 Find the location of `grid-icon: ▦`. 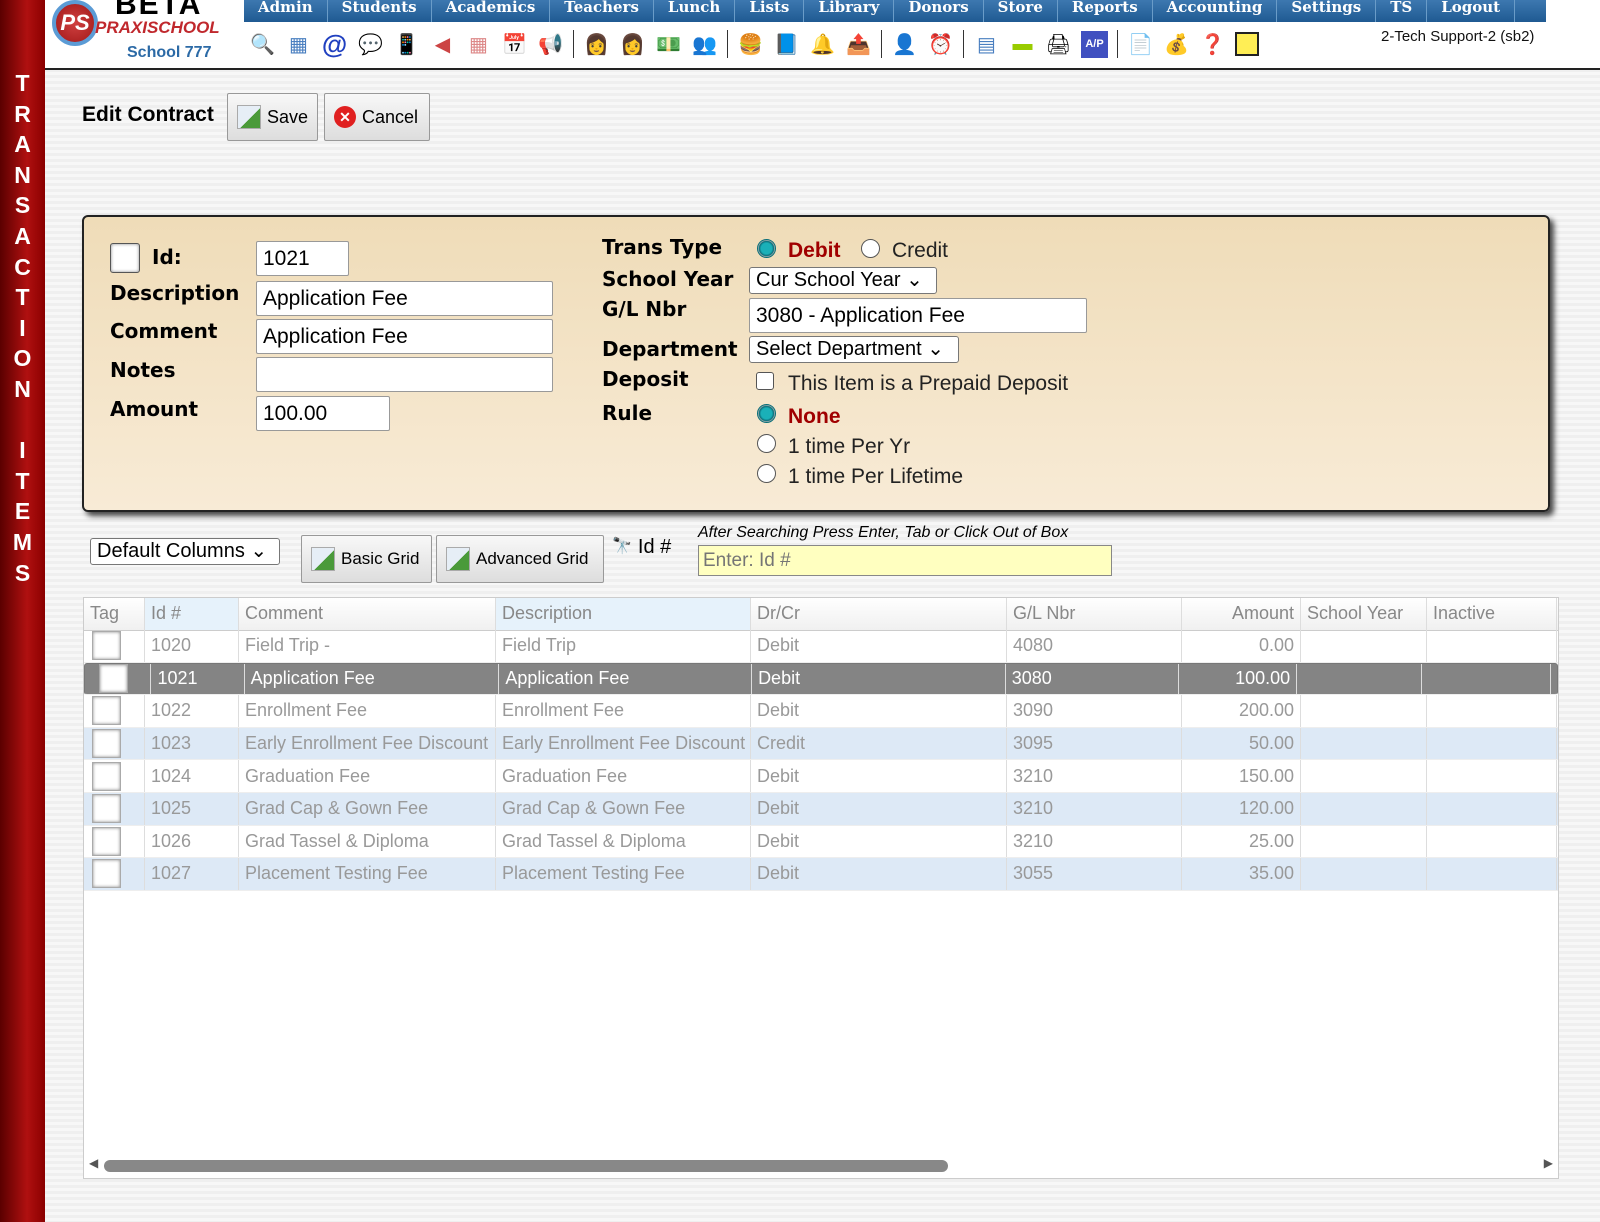

grid-icon: ▦ is located at coordinates (298, 44).